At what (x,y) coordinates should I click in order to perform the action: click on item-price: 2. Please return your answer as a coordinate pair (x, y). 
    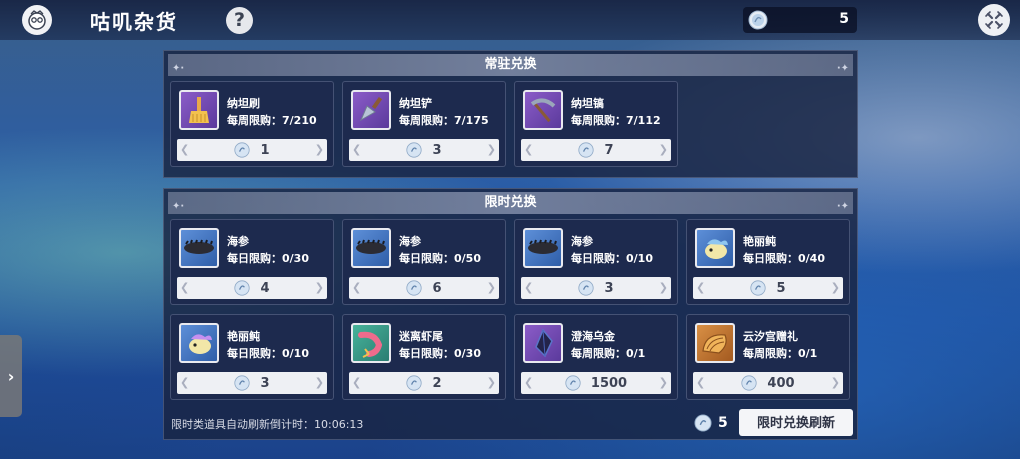
    Looking at the image, I should click on (437, 383).